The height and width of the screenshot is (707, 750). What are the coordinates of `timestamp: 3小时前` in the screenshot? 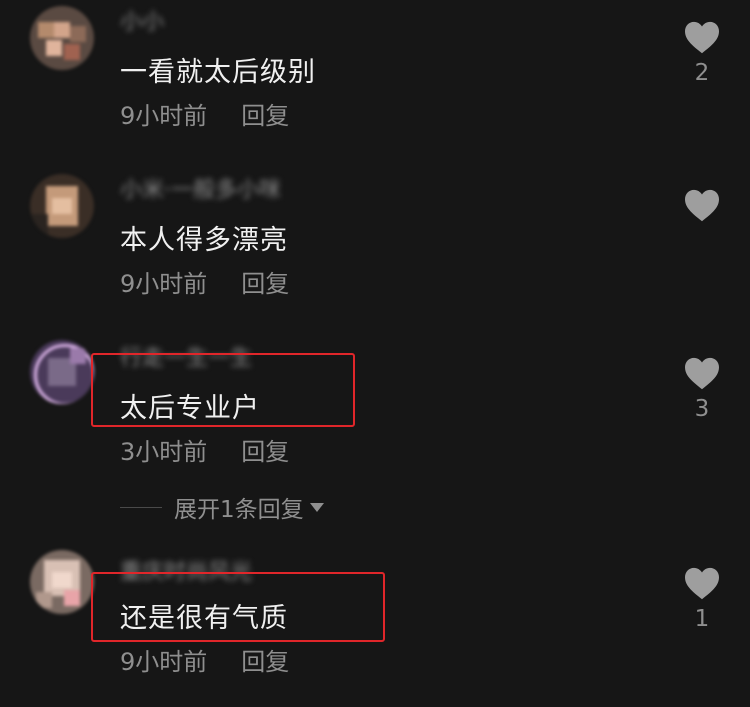 It's located at (164, 452).